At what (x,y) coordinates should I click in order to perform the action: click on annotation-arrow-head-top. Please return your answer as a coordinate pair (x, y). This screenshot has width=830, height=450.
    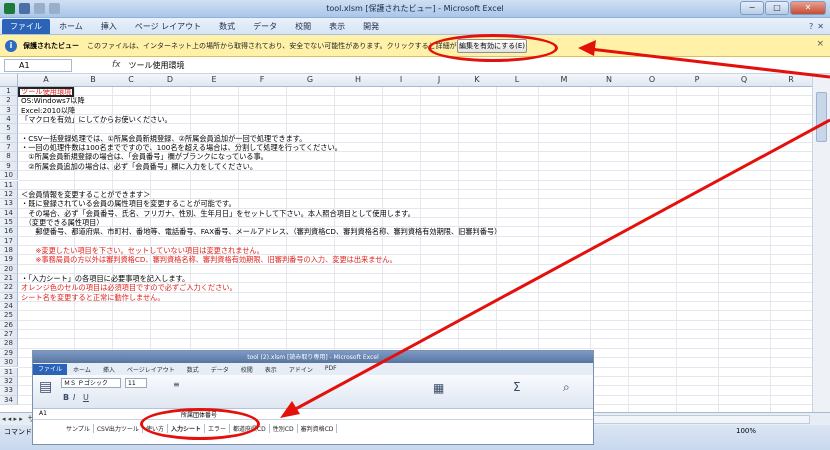
    Looking at the image, I should click on (587, 48).